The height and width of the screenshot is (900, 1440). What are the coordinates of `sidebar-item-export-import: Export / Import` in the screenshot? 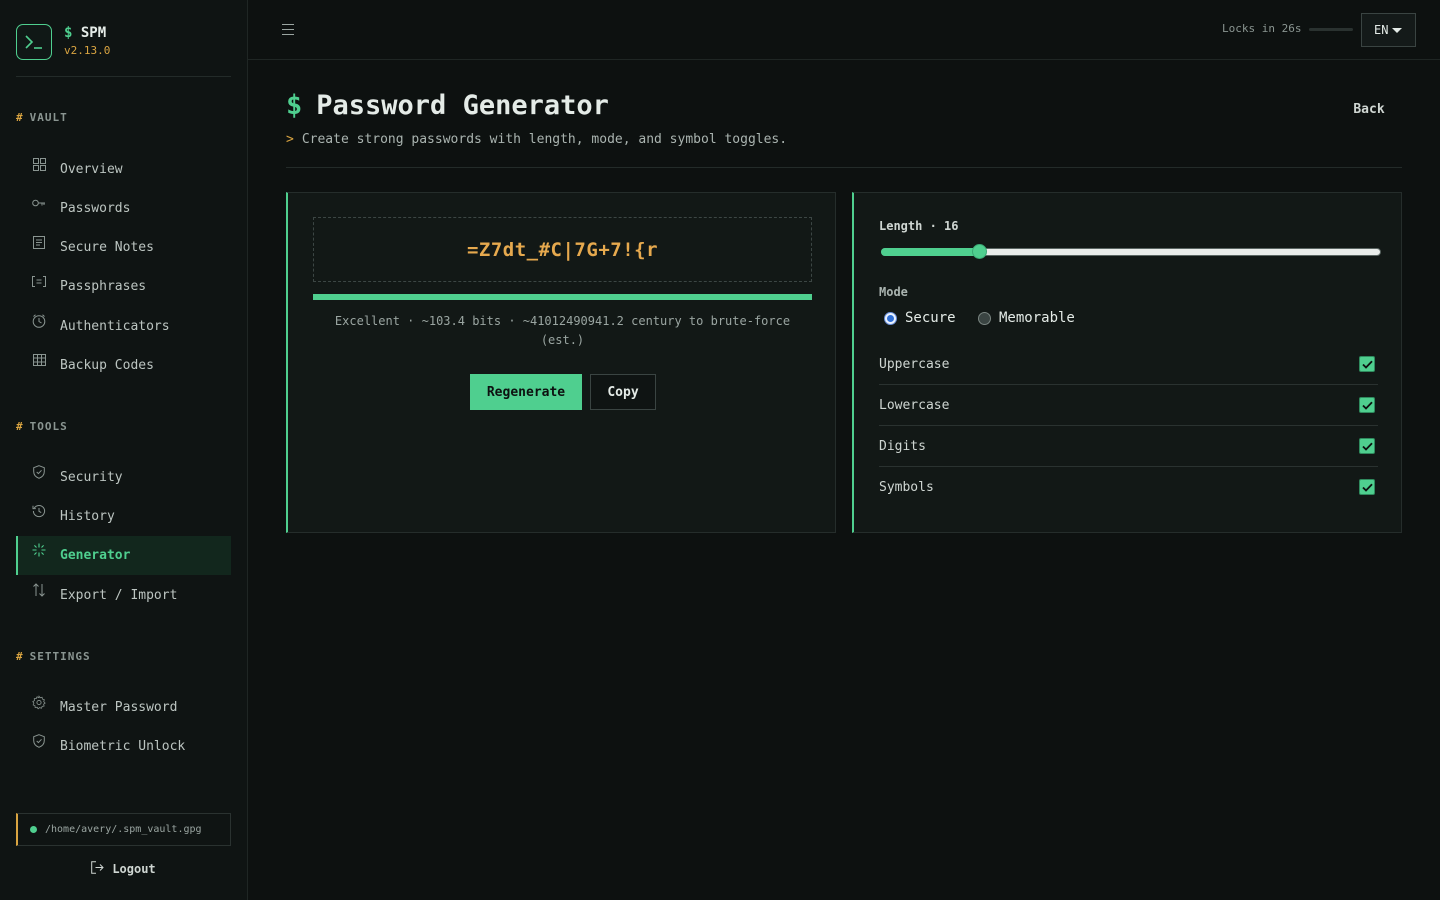 It's located at (123, 595).